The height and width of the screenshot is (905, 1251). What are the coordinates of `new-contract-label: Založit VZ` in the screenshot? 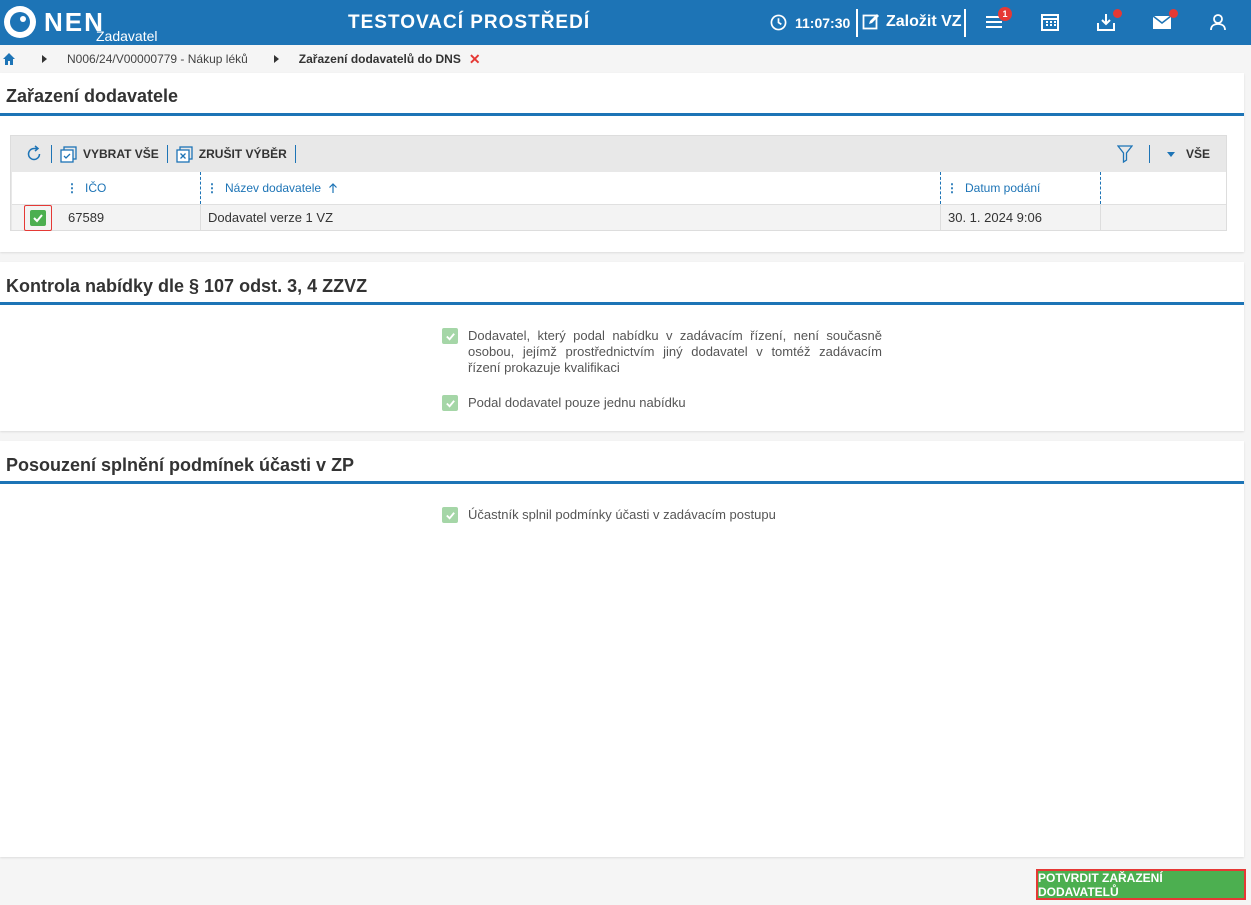 It's located at (924, 21).